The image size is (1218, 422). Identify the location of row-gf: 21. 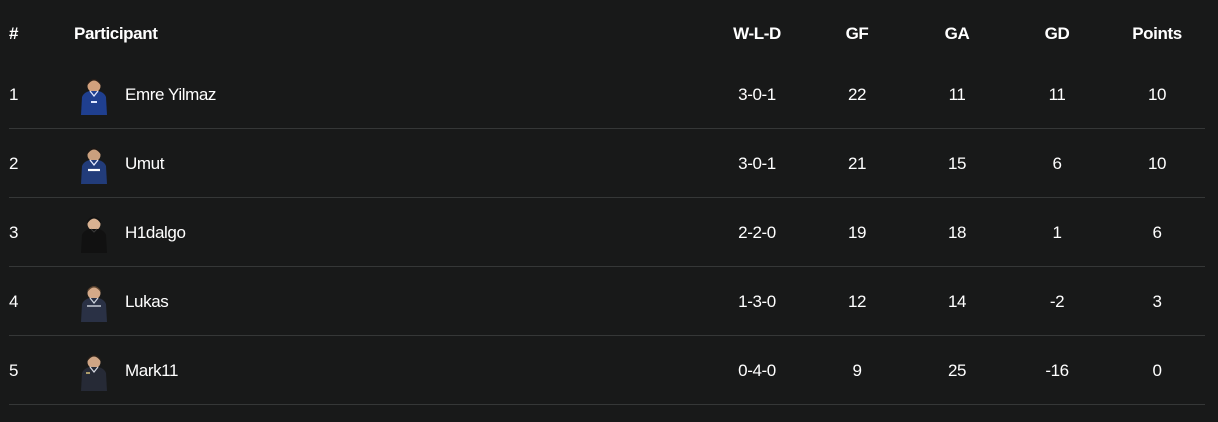
(857, 163).